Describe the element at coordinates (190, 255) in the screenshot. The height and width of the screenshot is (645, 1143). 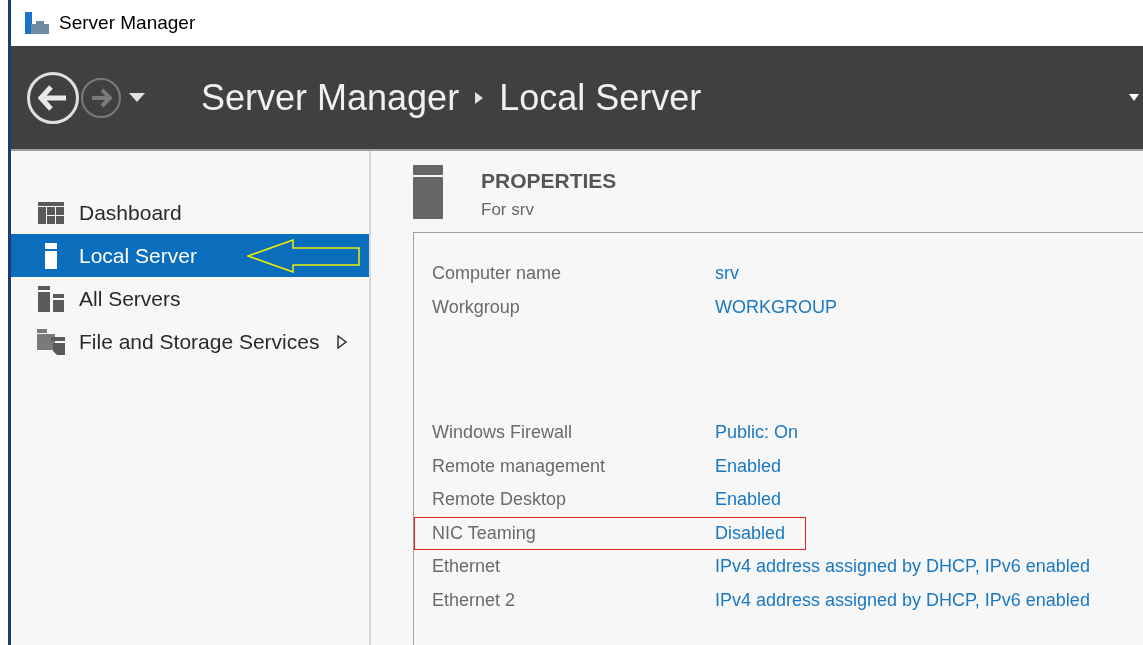
I see `sidebar-item: Local Server` at that location.